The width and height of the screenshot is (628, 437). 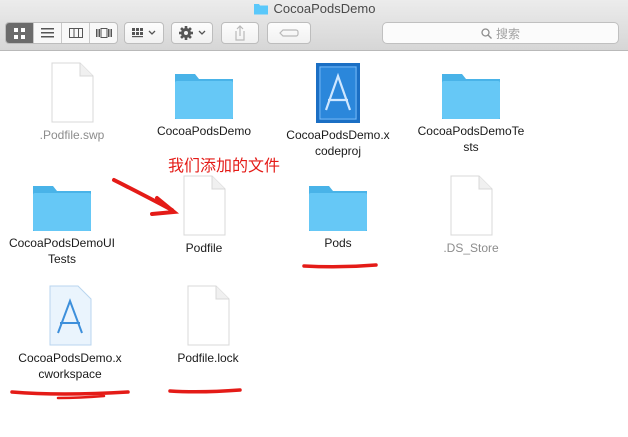 I want to click on pods-underline, so click(x=340, y=266).